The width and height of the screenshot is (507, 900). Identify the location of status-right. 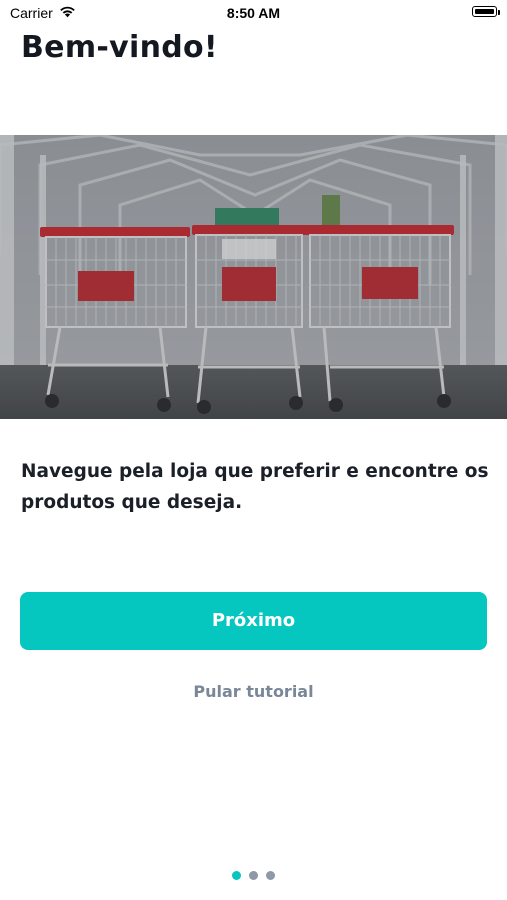
(486, 11).